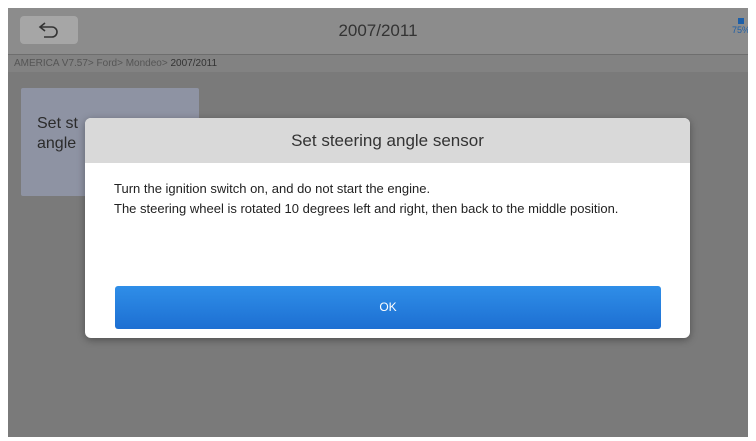  Describe the element at coordinates (741, 21) in the screenshot. I see `battery-icon` at that location.